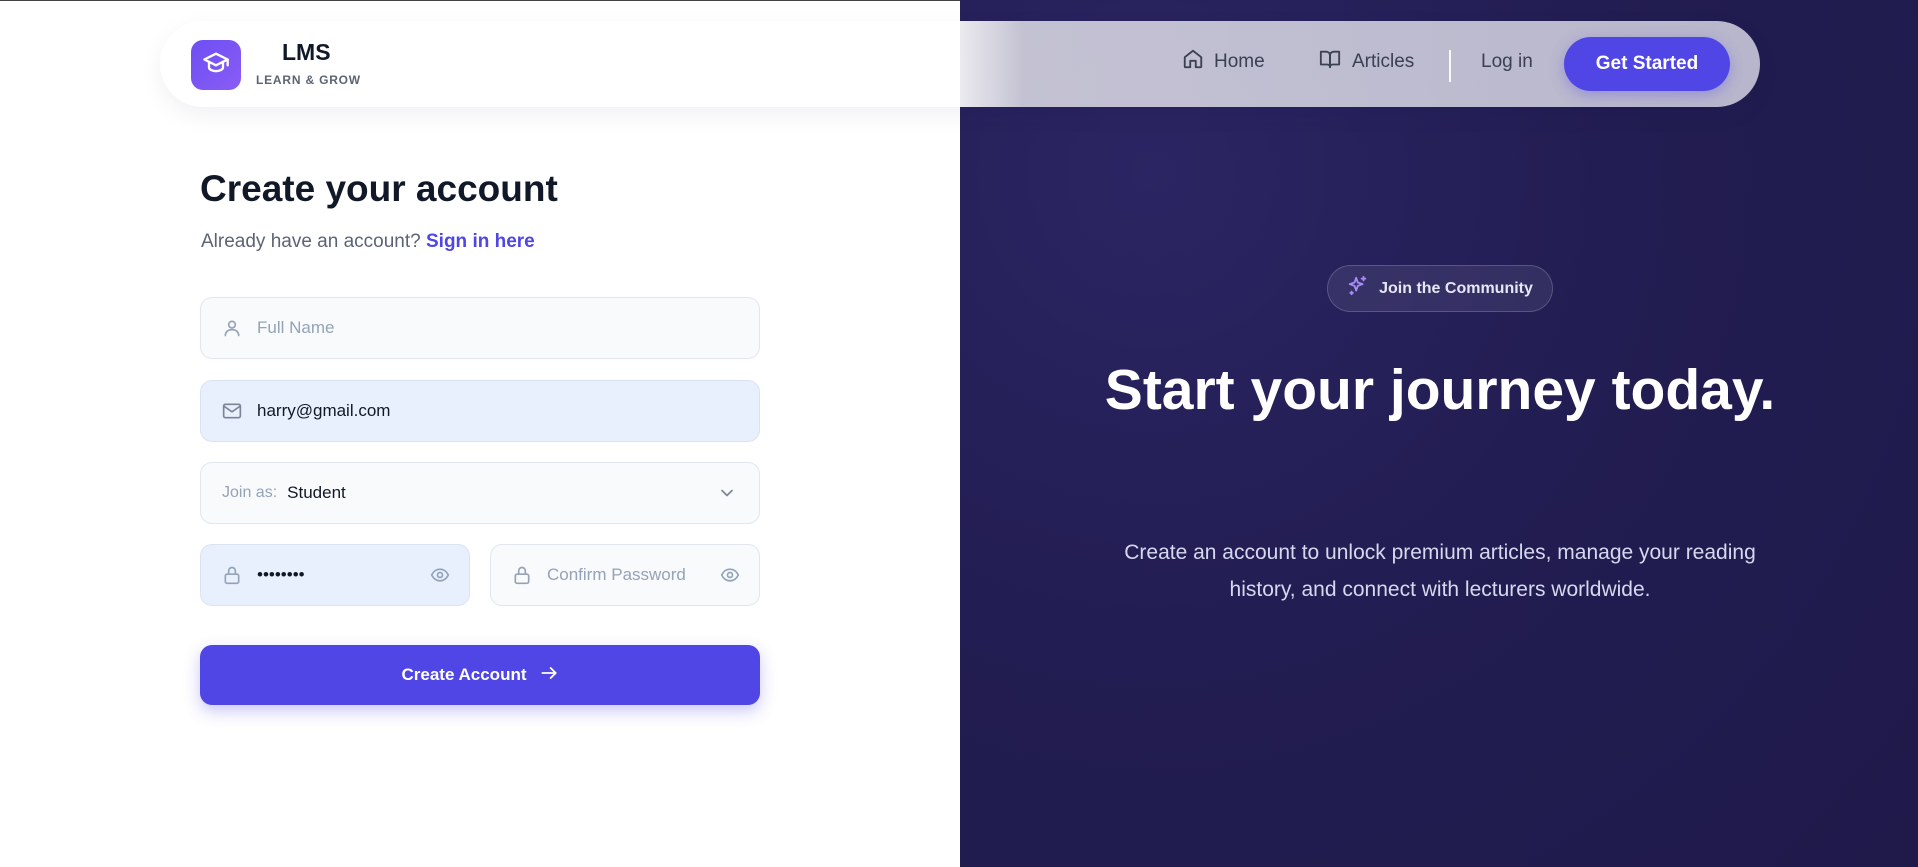 This screenshot has height=867, width=1918. I want to click on get-started-button: Get Started, so click(1647, 64).